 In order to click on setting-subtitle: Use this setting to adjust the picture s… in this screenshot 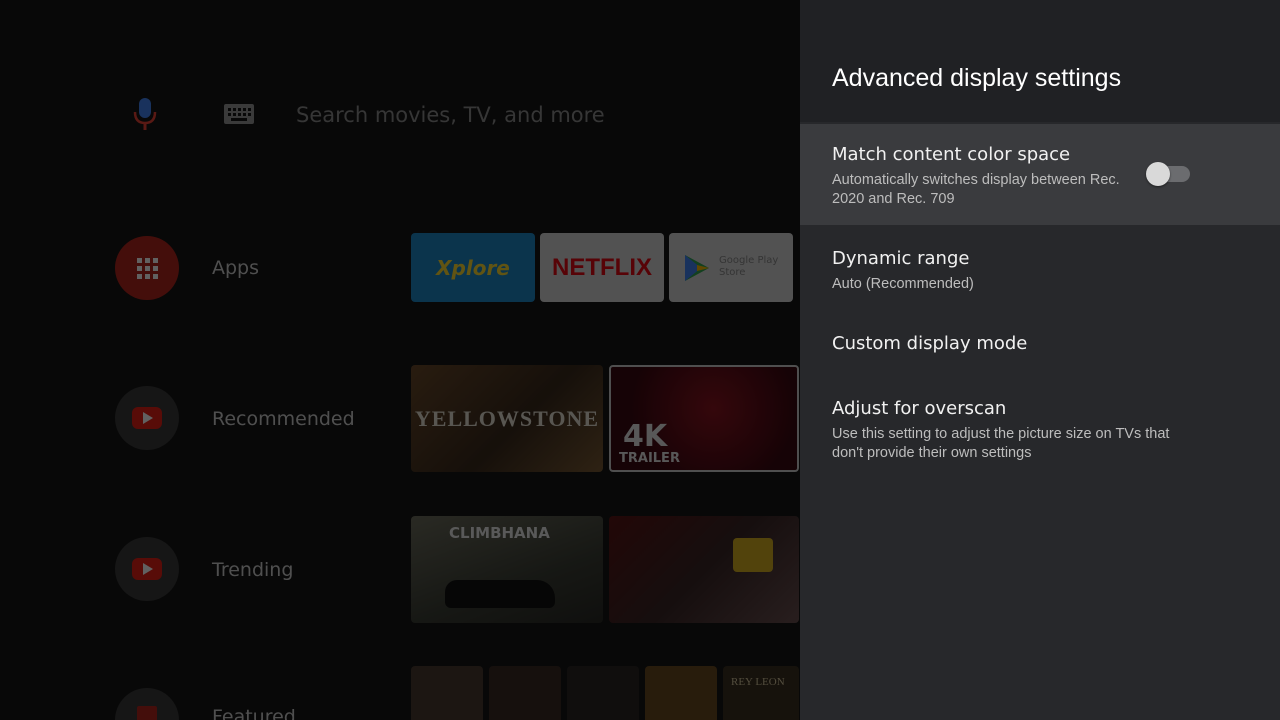, I will do `click(1001, 443)`.